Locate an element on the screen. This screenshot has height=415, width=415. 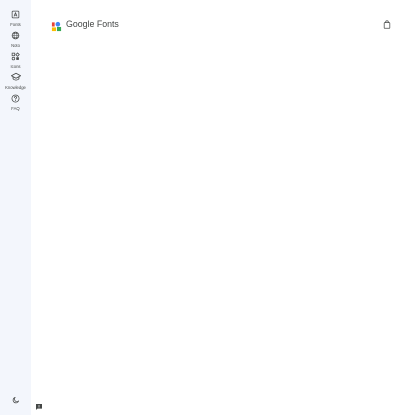
nav-item-knowledge: Knowledge is located at coordinates (15, 80).